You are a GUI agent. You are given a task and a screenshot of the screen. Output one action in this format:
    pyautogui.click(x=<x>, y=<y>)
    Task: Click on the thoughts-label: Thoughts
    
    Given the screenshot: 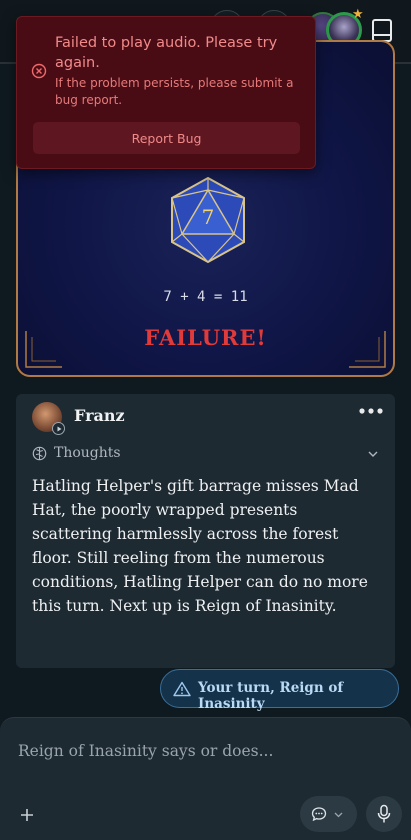 What is the action you would take?
    pyautogui.click(x=87, y=453)
    